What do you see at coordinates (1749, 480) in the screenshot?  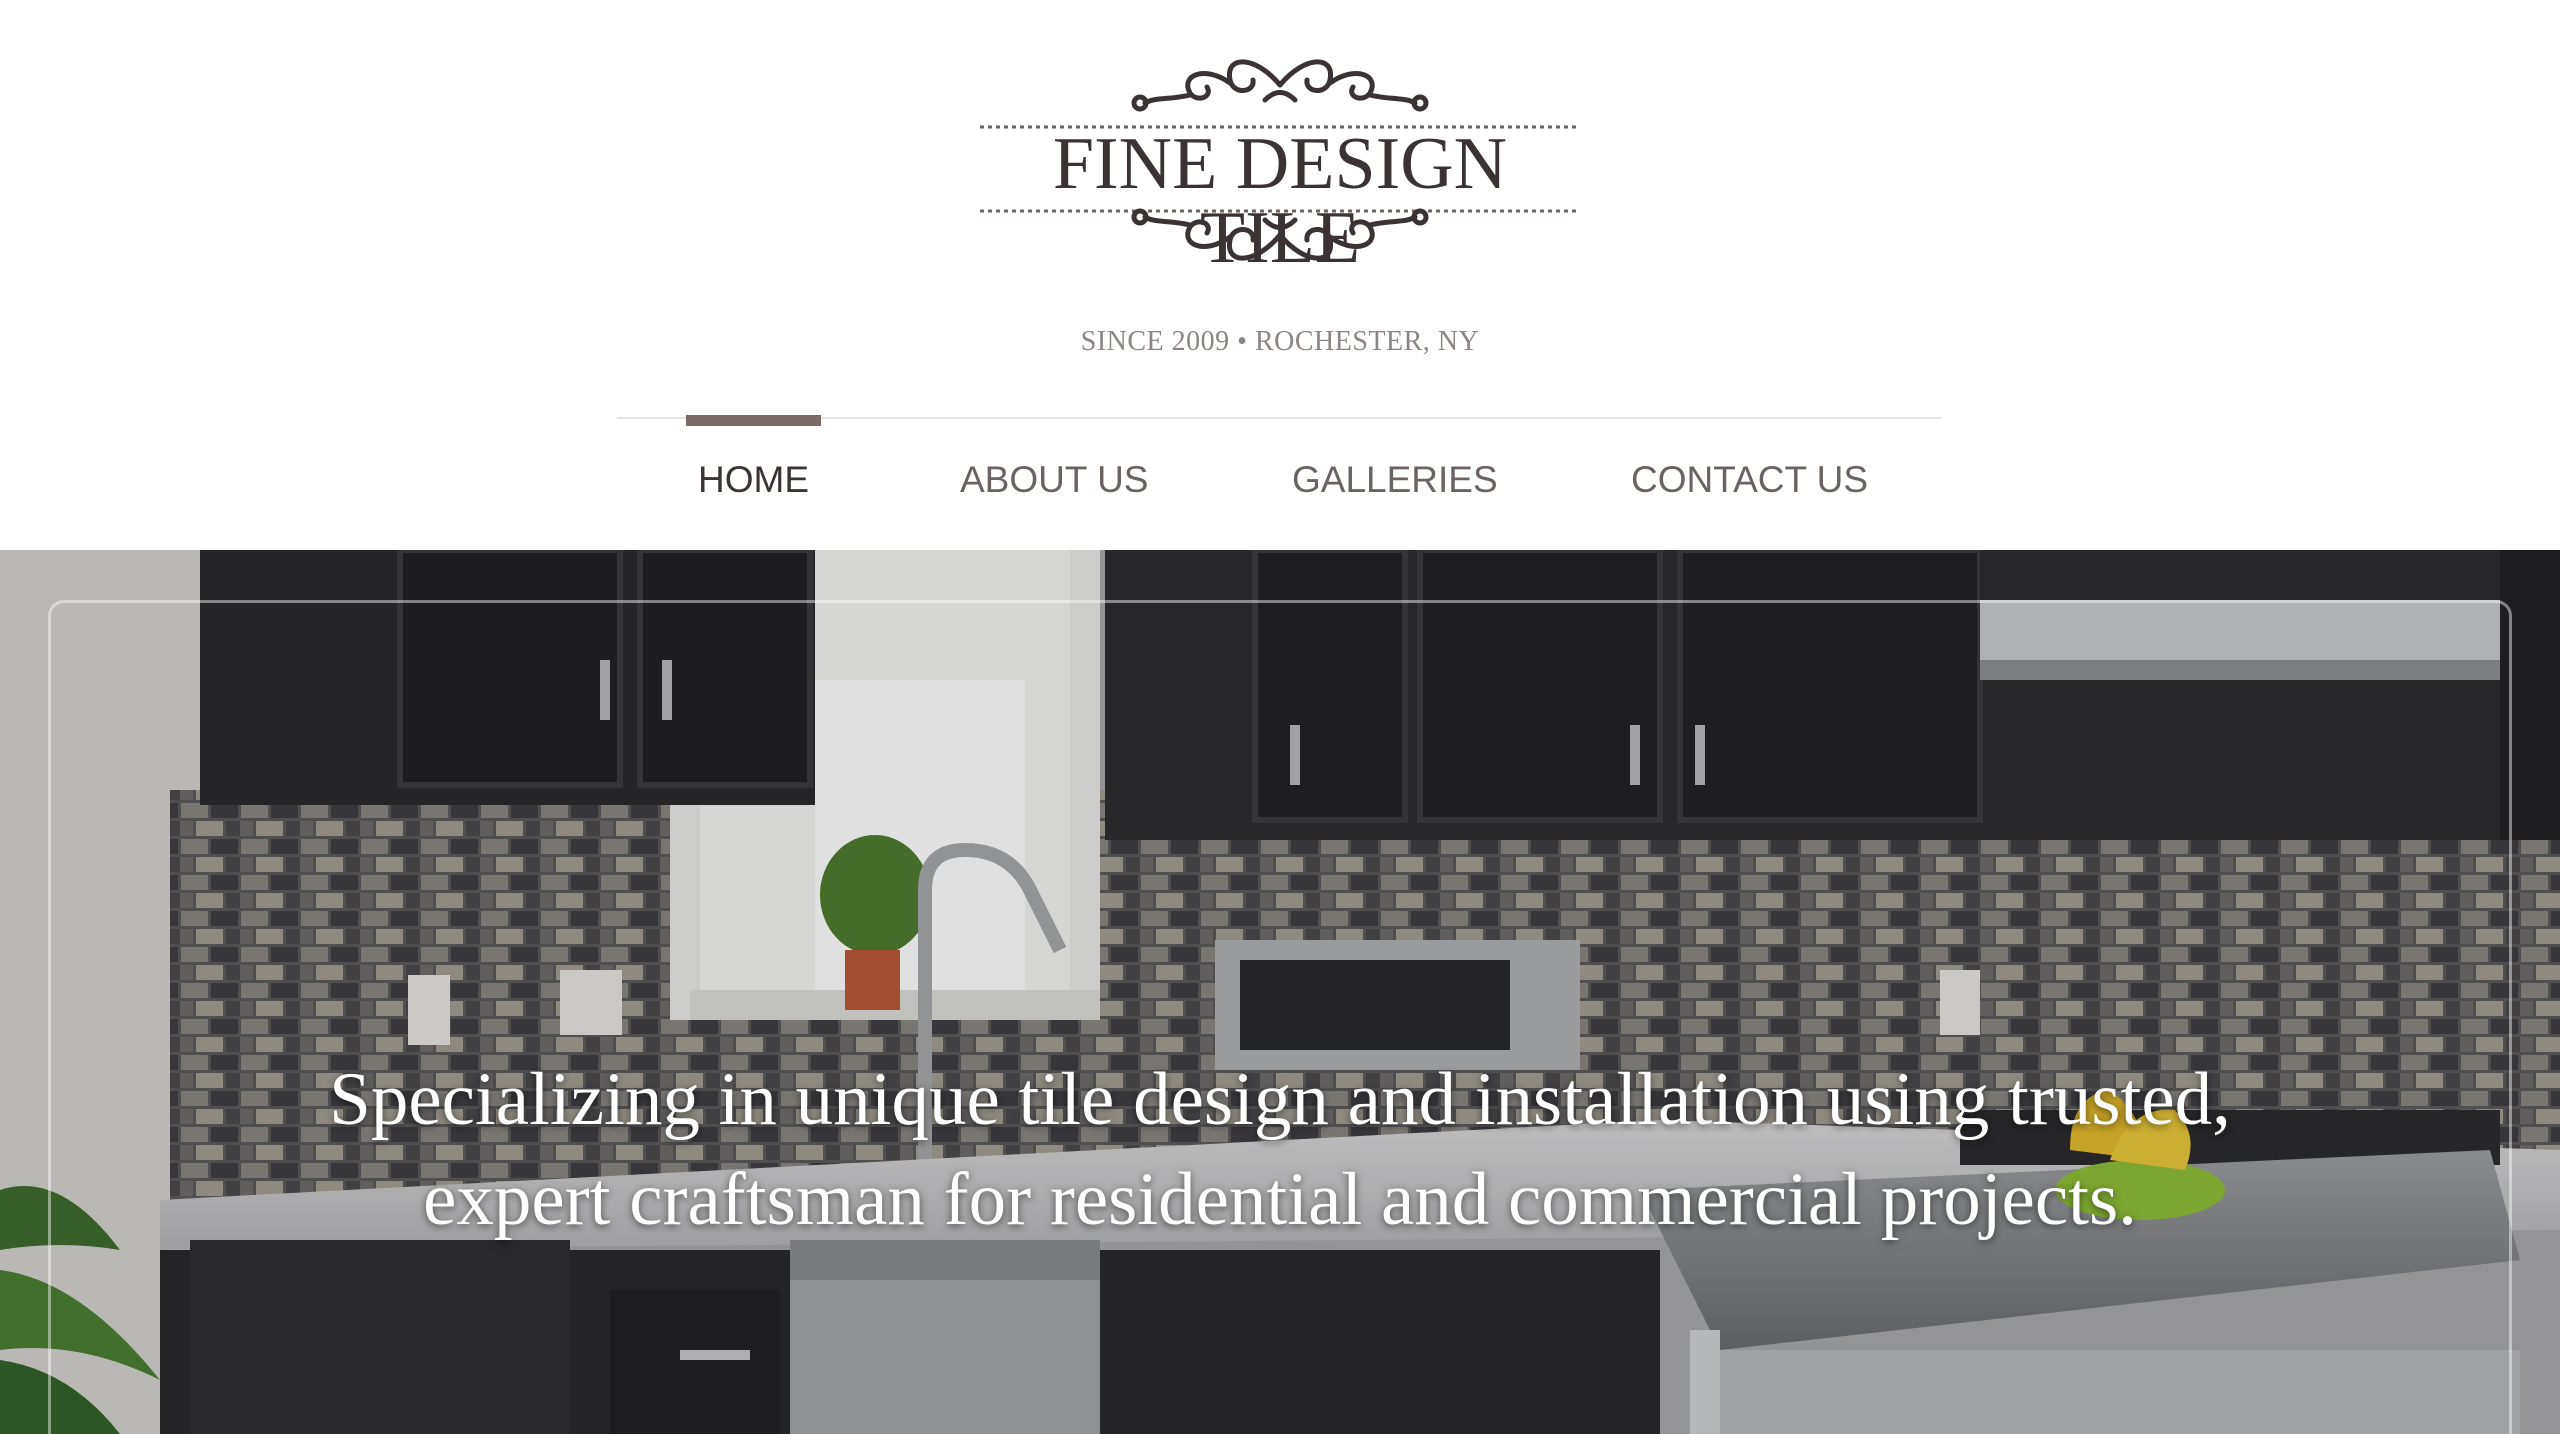 I see `nav-item-contact-us: CONTACT US` at bounding box center [1749, 480].